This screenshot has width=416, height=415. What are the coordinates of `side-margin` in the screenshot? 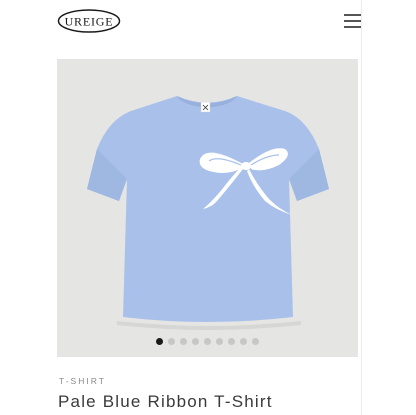 It's located at (389, 207).